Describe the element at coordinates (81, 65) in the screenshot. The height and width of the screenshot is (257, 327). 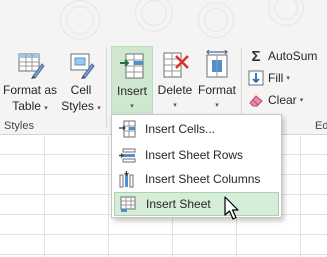
I see `cell-styles-icon` at that location.